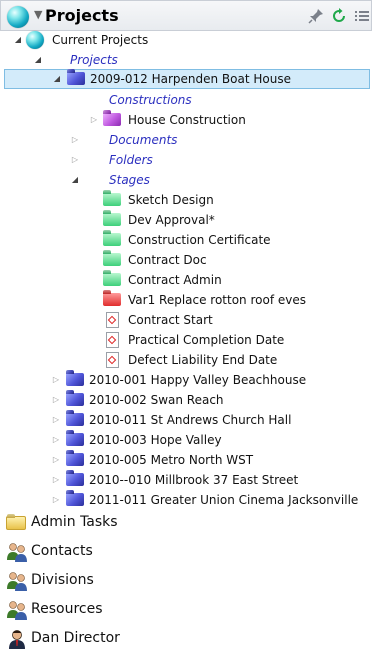 The width and height of the screenshot is (374, 660). Describe the element at coordinates (186, 638) in the screenshot. I see `nav-item-dan-director: Dan Director` at that location.